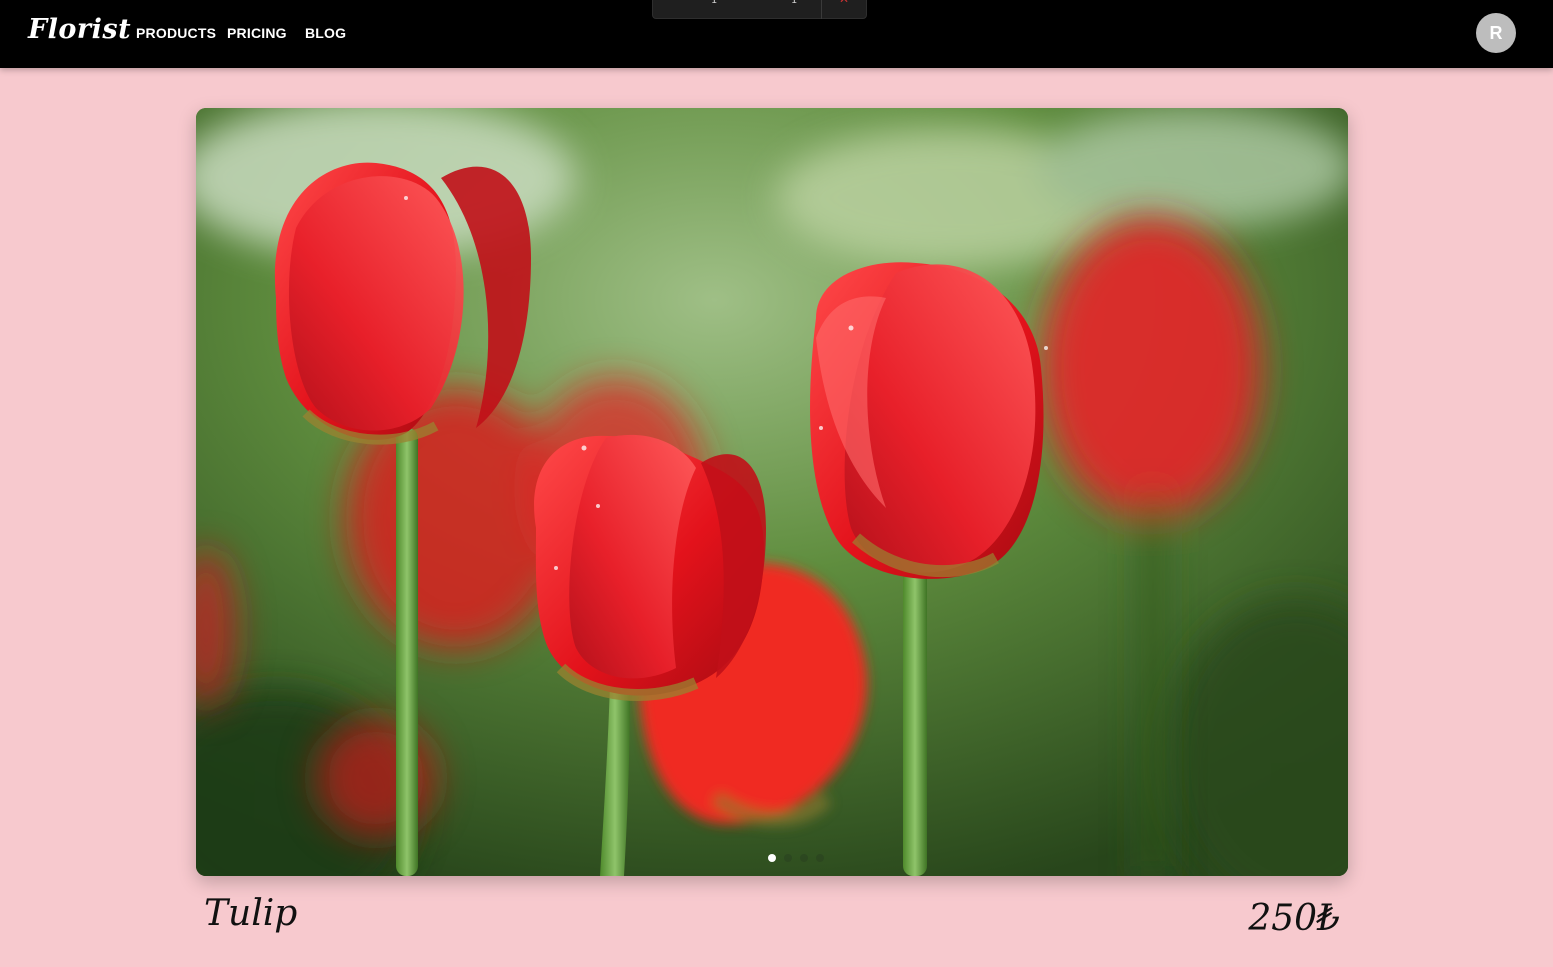 This screenshot has width=1553, height=967. Describe the element at coordinates (251, 913) in the screenshot. I see `product-name: Tulip` at that location.